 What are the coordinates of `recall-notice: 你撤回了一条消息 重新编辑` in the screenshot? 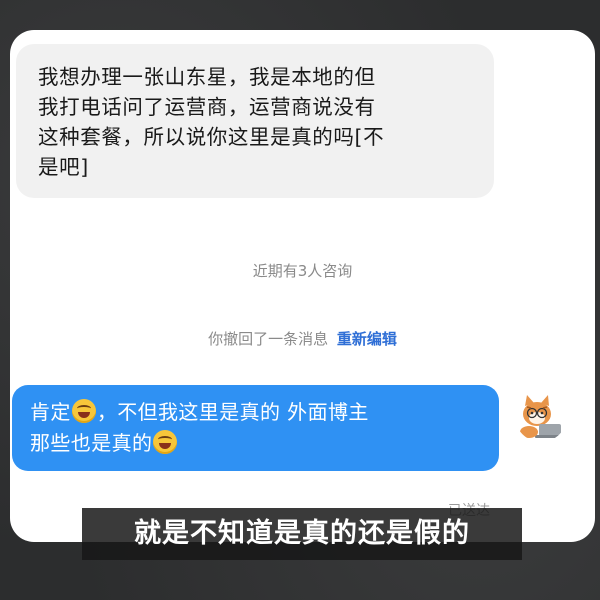 It's located at (302, 338).